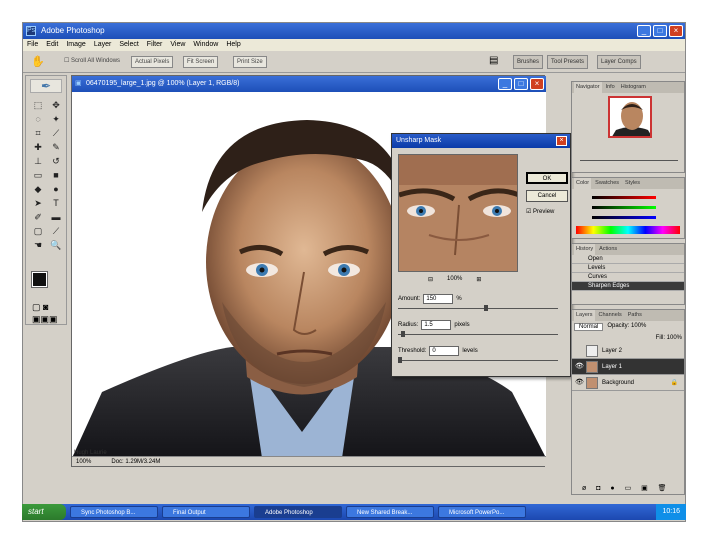 The image size is (720, 540). Describe the element at coordinates (39, 279) in the screenshot. I see `foreground-color-swatch` at that location.